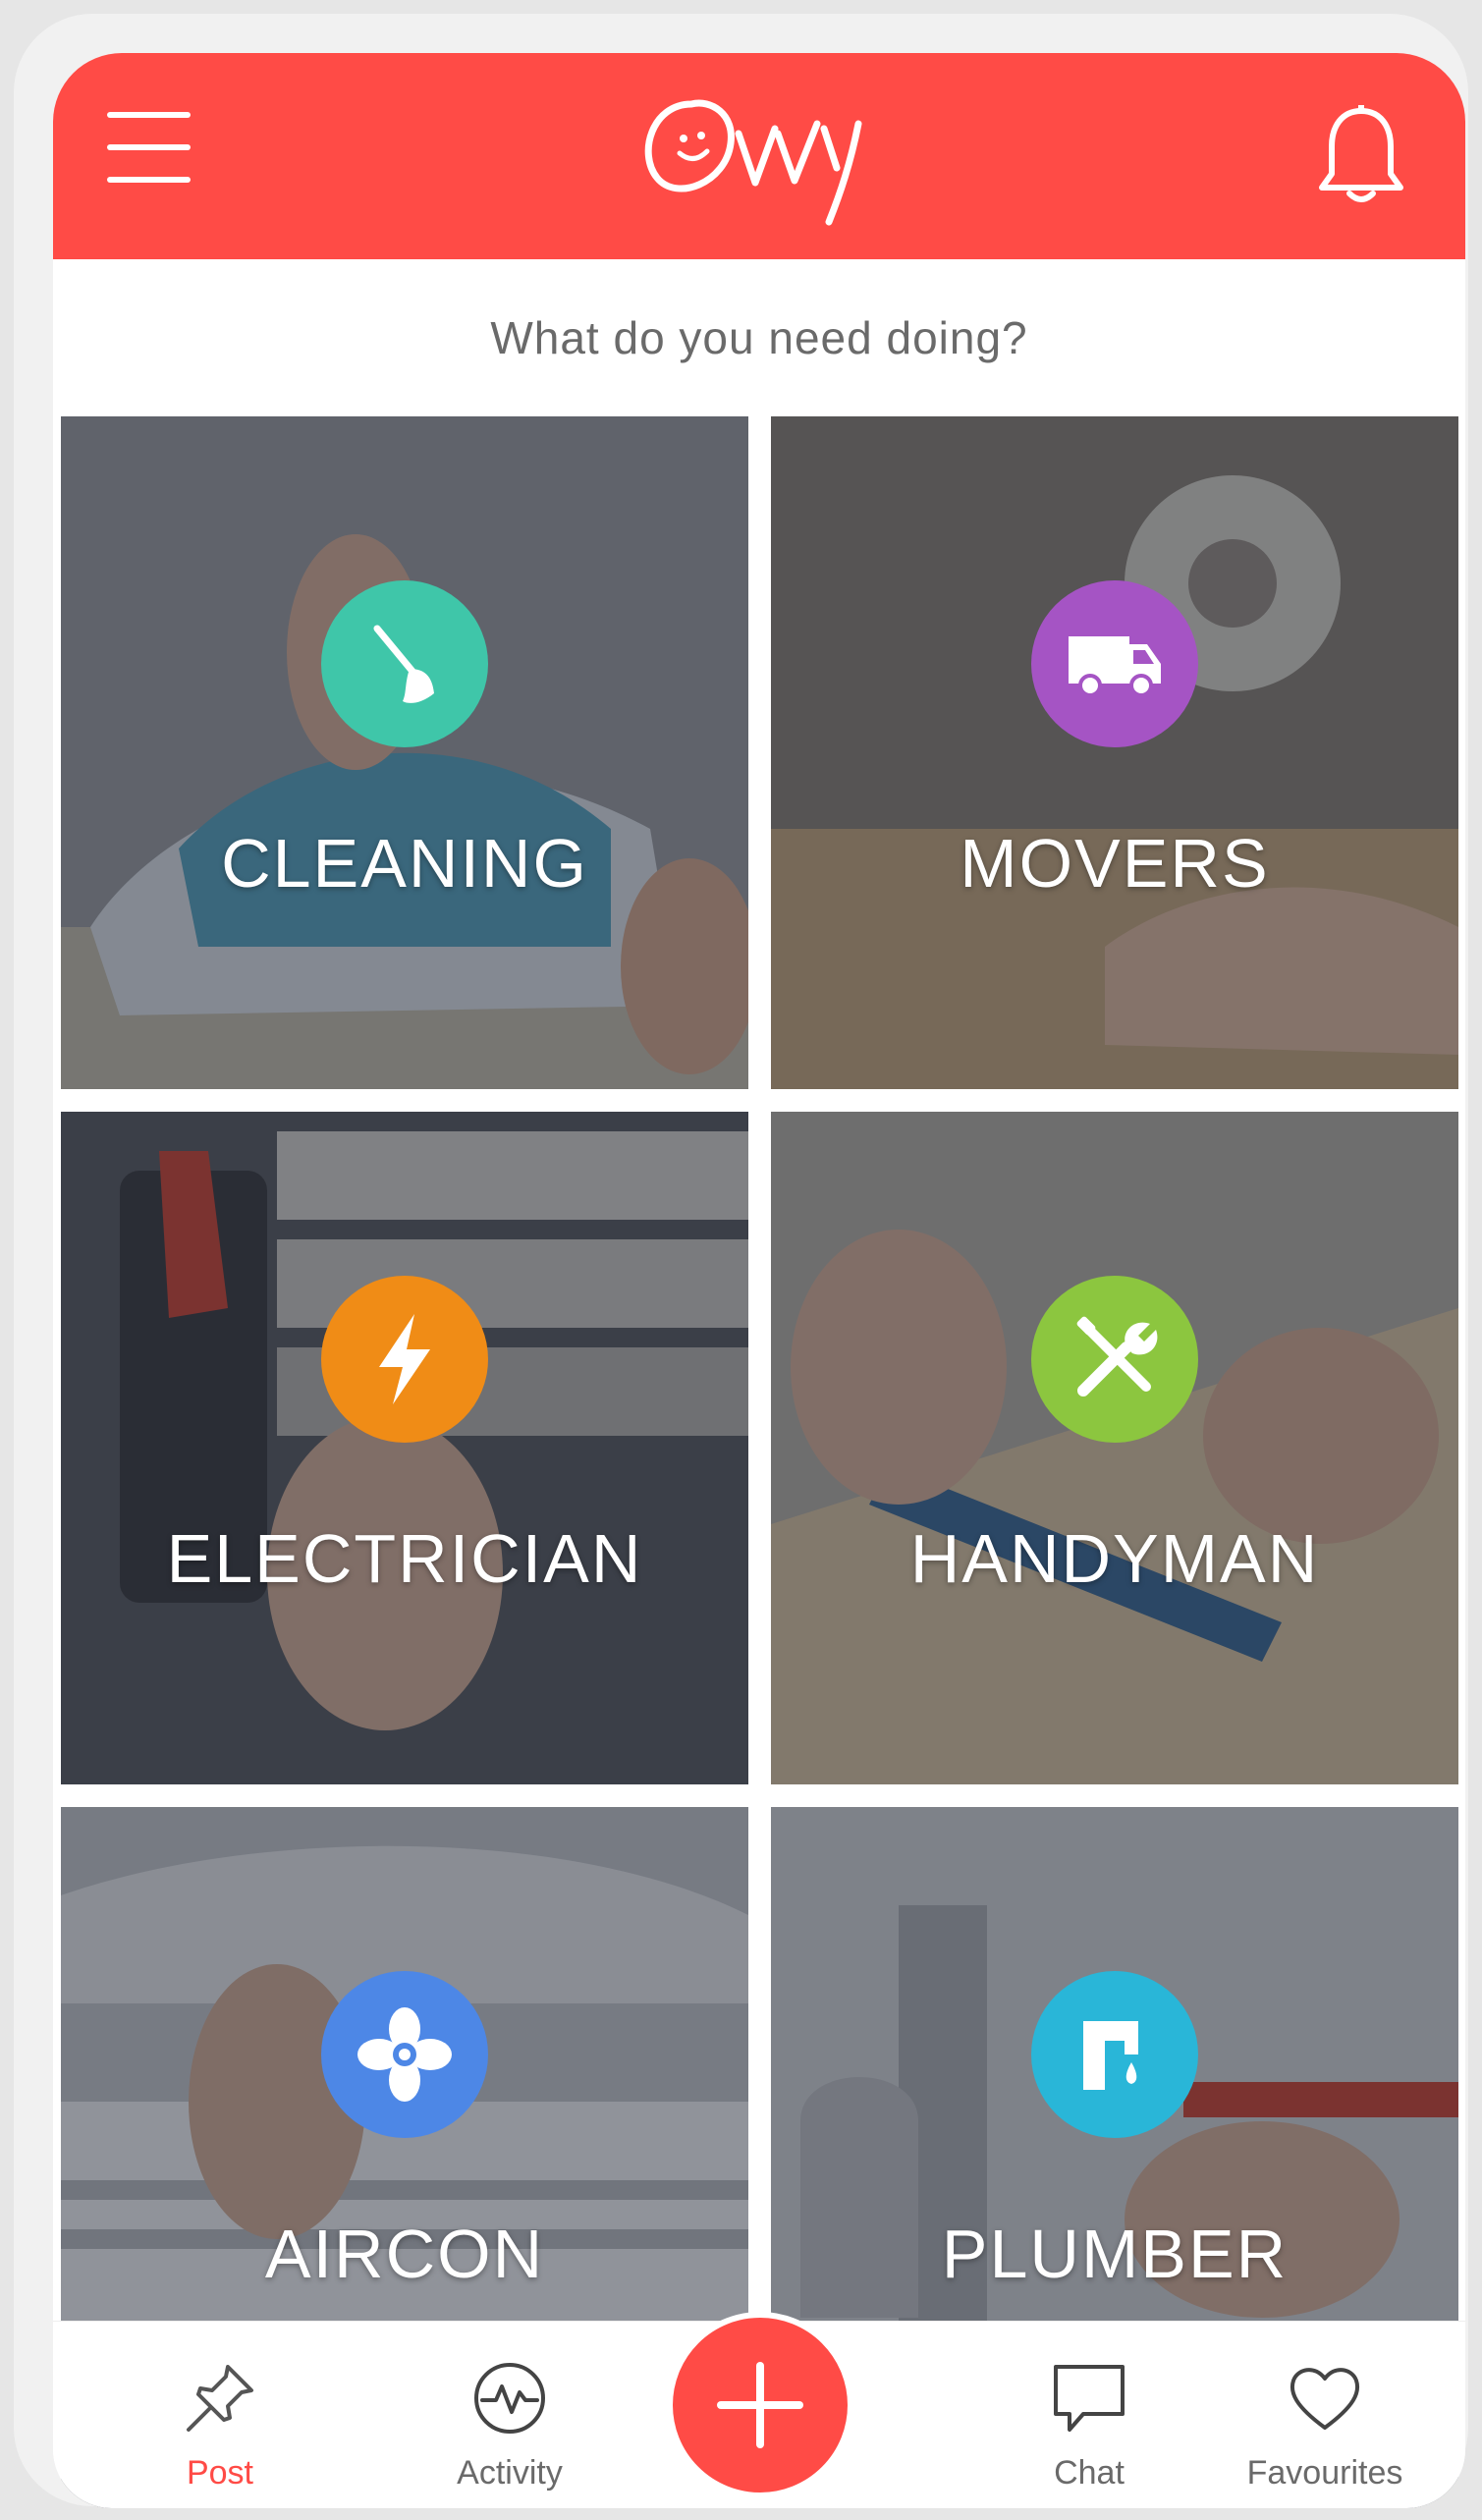 This screenshot has width=1482, height=2520. Describe the element at coordinates (404, 2254) in the screenshot. I see `category-label: AIRCON` at that location.